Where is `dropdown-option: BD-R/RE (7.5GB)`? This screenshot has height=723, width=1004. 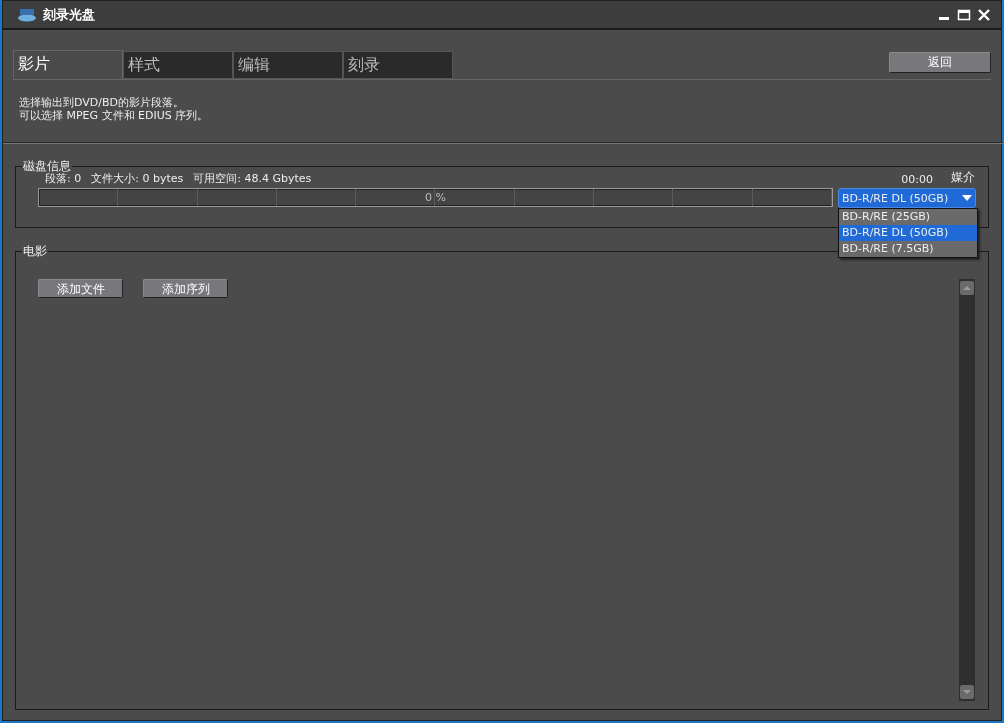
dropdown-option: BD-R/RE (7.5GB) is located at coordinates (908, 249).